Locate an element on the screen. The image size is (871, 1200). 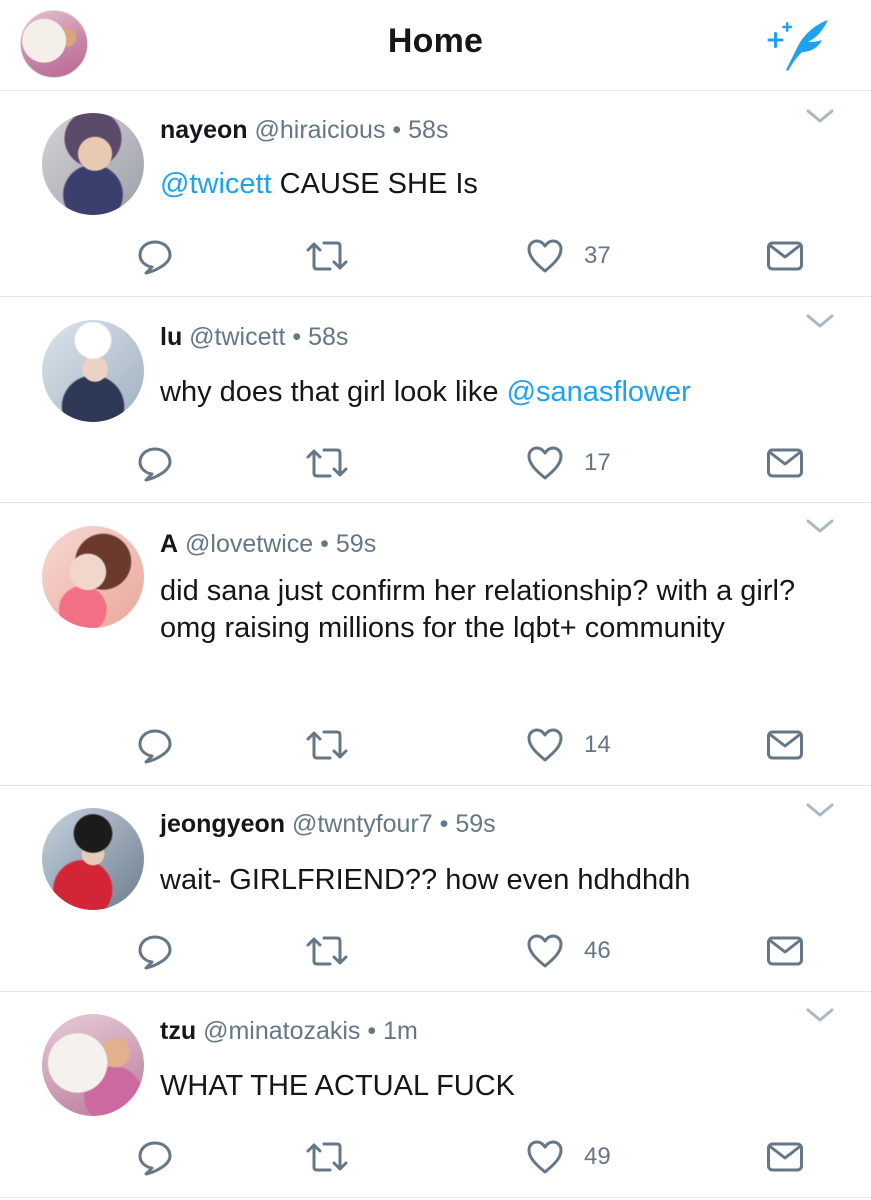
tweet-actions: 17 is located at coordinates (435, 463).